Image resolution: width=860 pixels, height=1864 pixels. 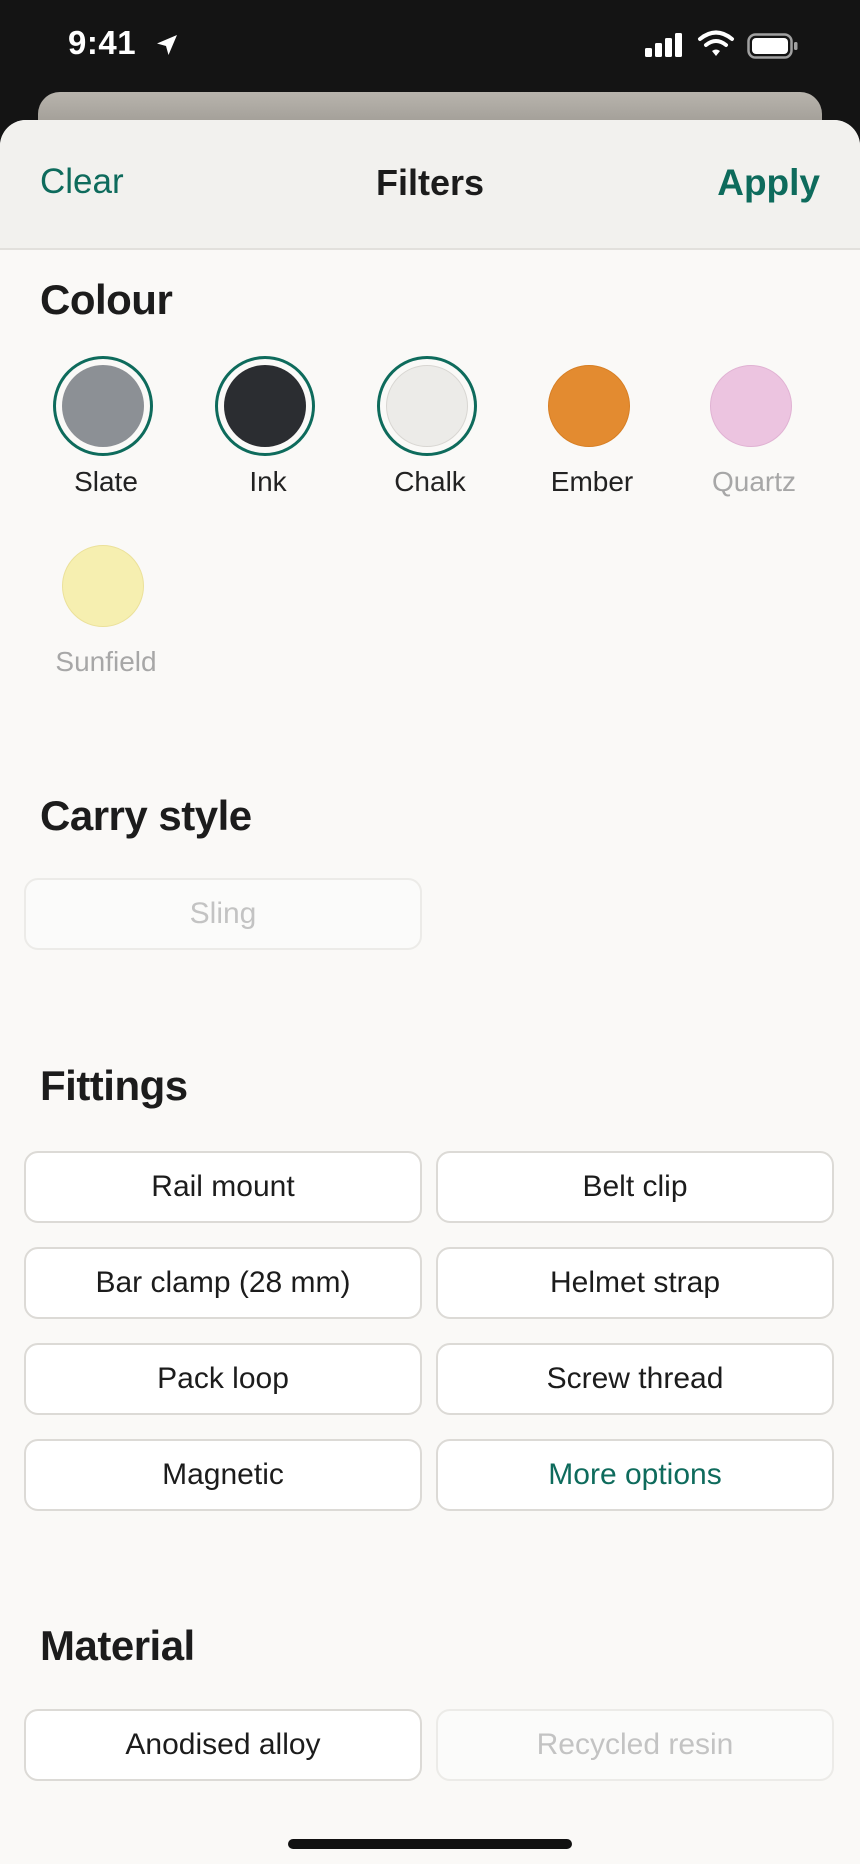 I want to click on swatch-ember: Ember, so click(x=592, y=431).